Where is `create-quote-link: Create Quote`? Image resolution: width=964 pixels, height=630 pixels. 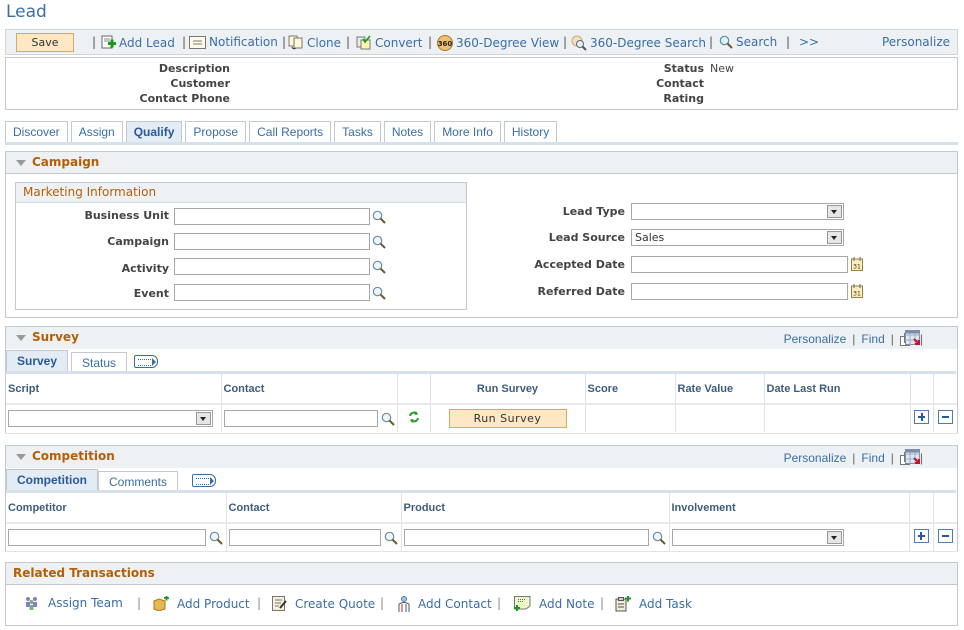
create-quote-link: Create Quote is located at coordinates (323, 603).